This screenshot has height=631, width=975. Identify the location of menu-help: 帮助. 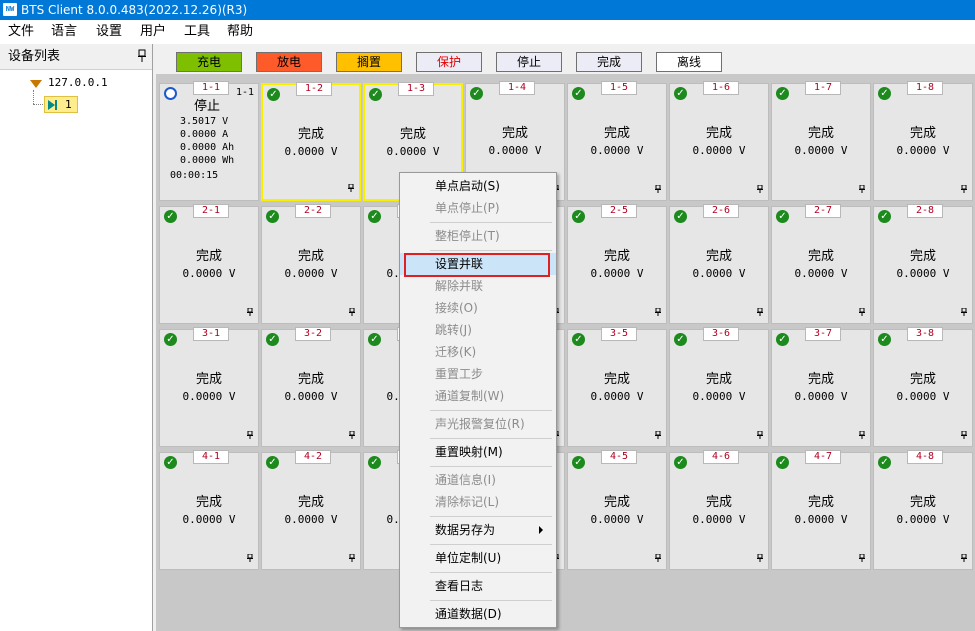
(240, 32).